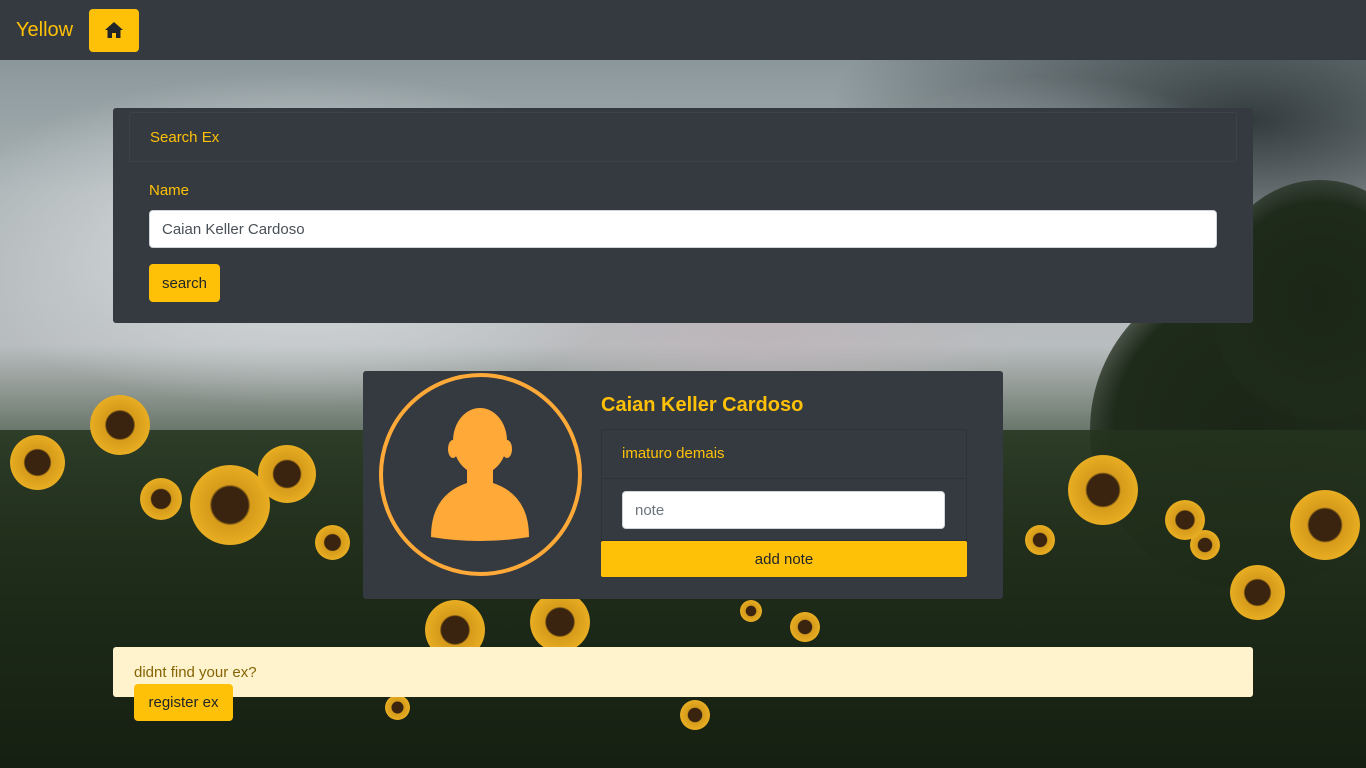  I want to click on name-input, so click(683, 229).